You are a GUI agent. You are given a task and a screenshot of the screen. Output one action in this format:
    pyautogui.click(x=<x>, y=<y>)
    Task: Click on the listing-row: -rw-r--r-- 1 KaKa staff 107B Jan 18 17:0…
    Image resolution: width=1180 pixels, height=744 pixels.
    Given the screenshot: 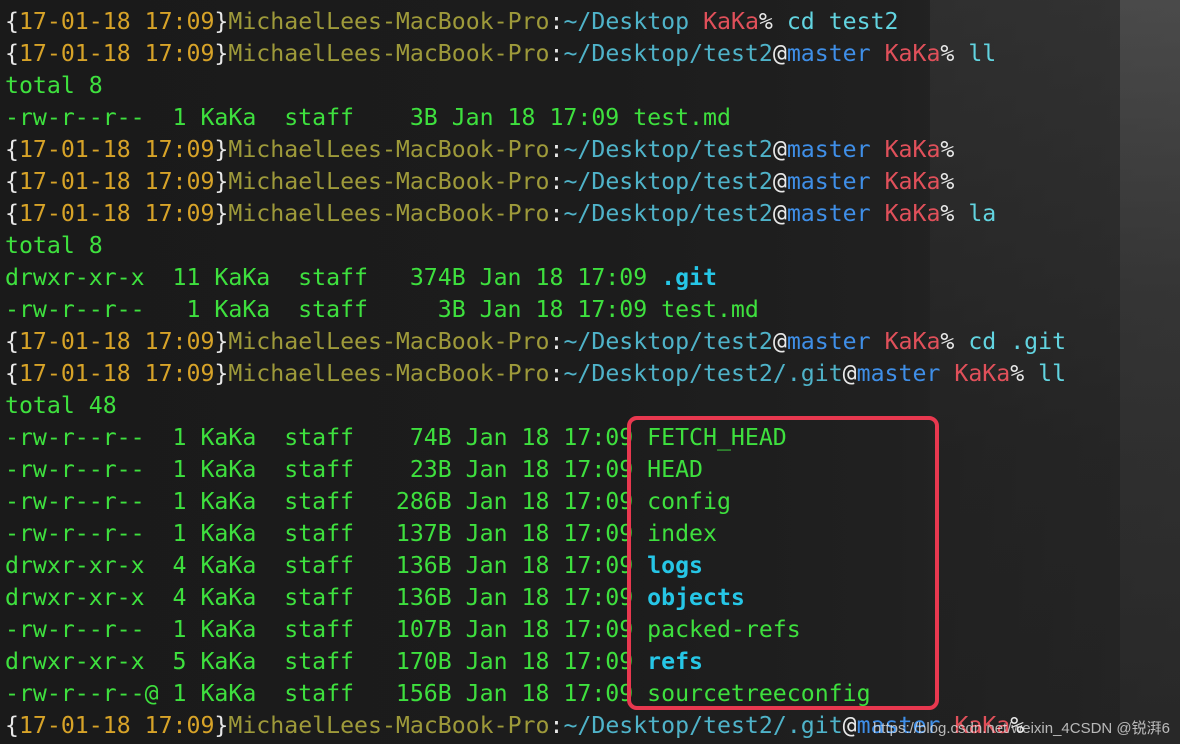 What is the action you would take?
    pyautogui.click(x=592, y=630)
    